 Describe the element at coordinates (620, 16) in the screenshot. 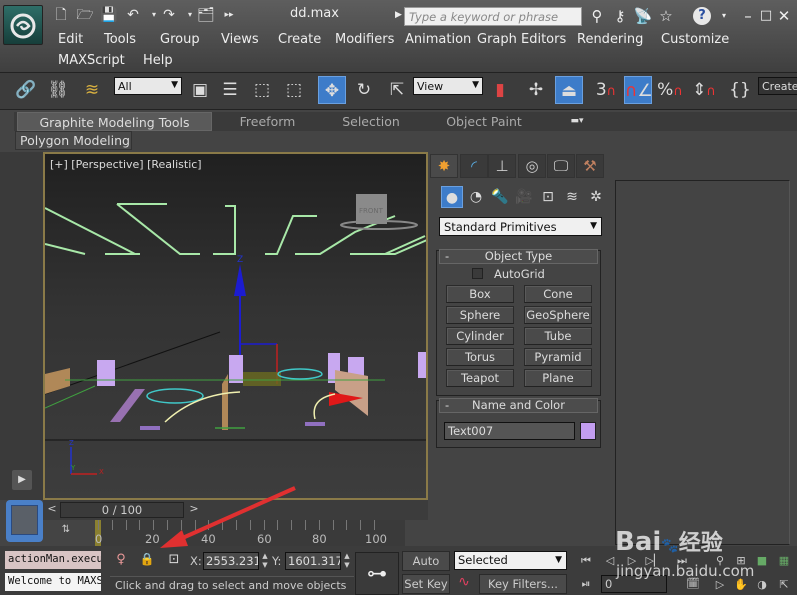

I see `key-icon: ⚷` at that location.